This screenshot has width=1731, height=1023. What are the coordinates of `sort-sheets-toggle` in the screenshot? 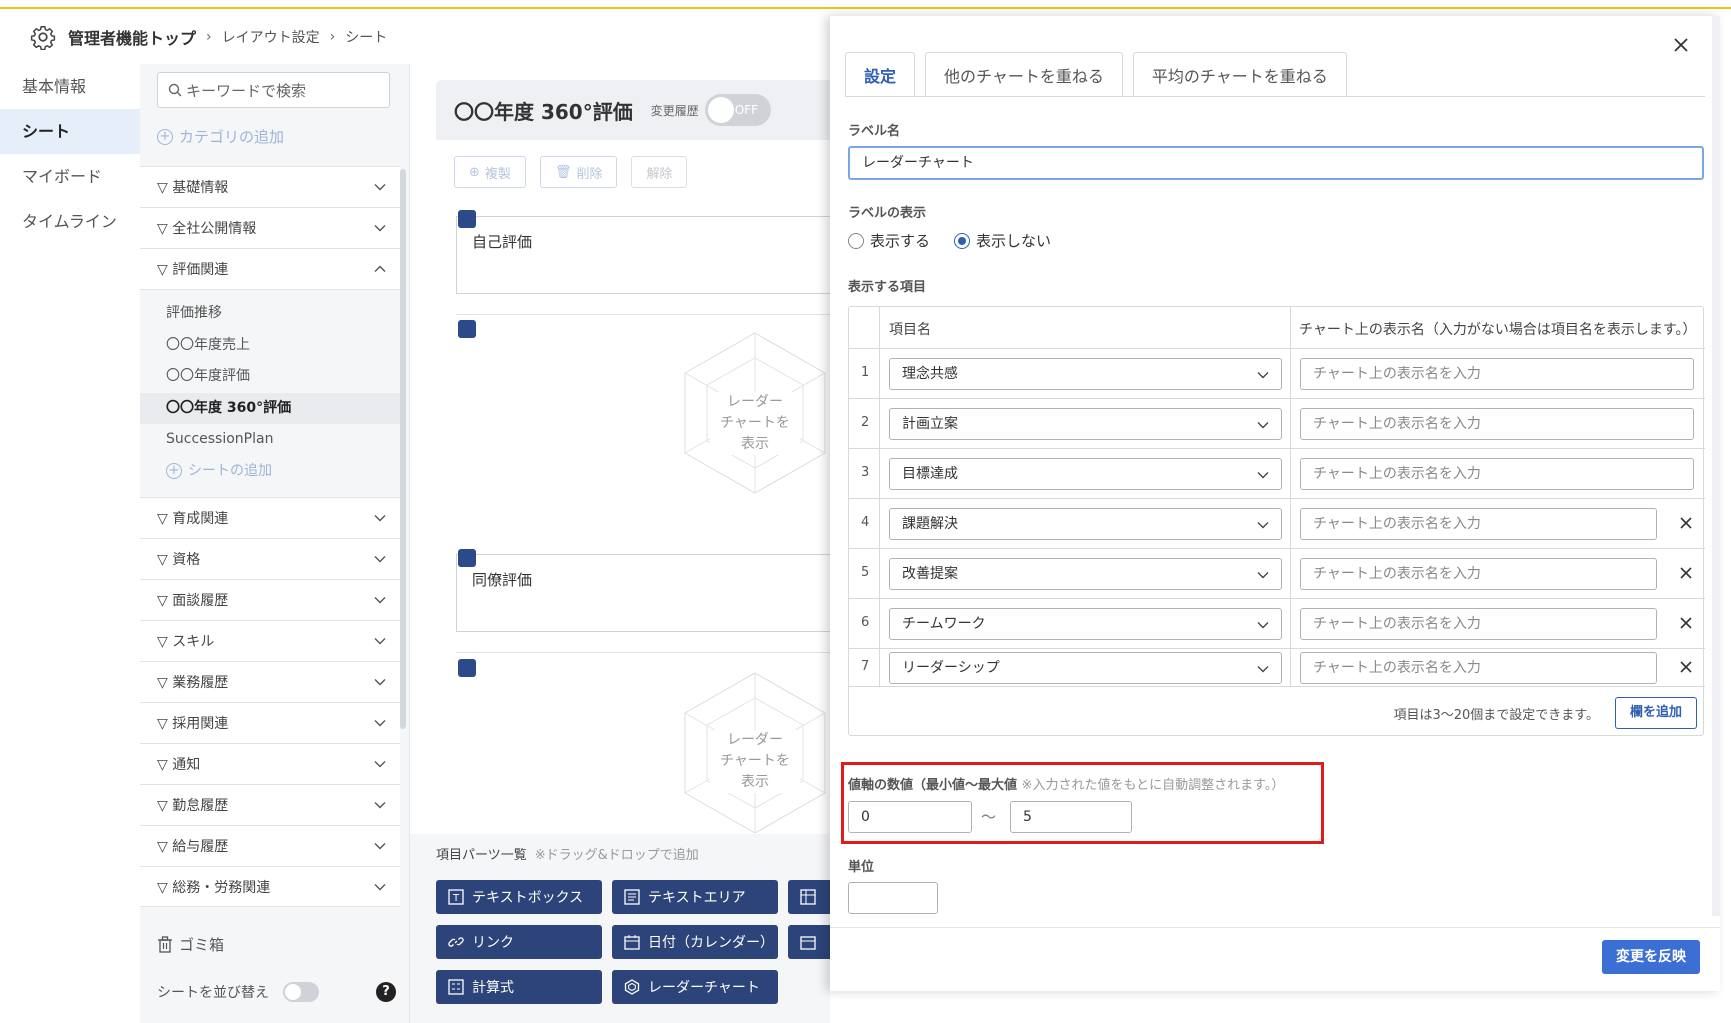 It's located at (301, 992).